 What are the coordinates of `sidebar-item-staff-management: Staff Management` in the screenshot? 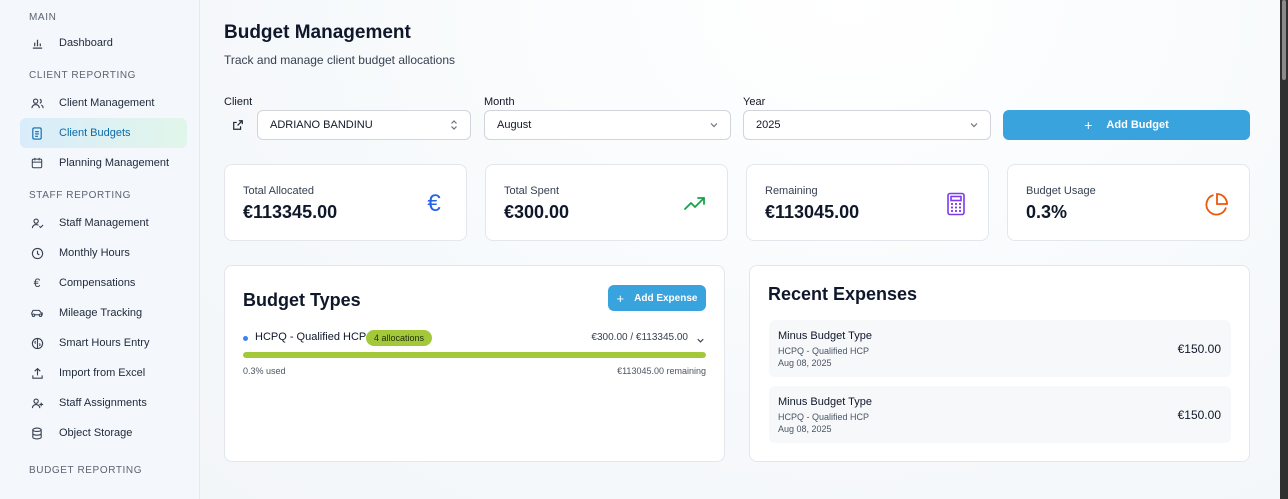 It's located at (103, 223).